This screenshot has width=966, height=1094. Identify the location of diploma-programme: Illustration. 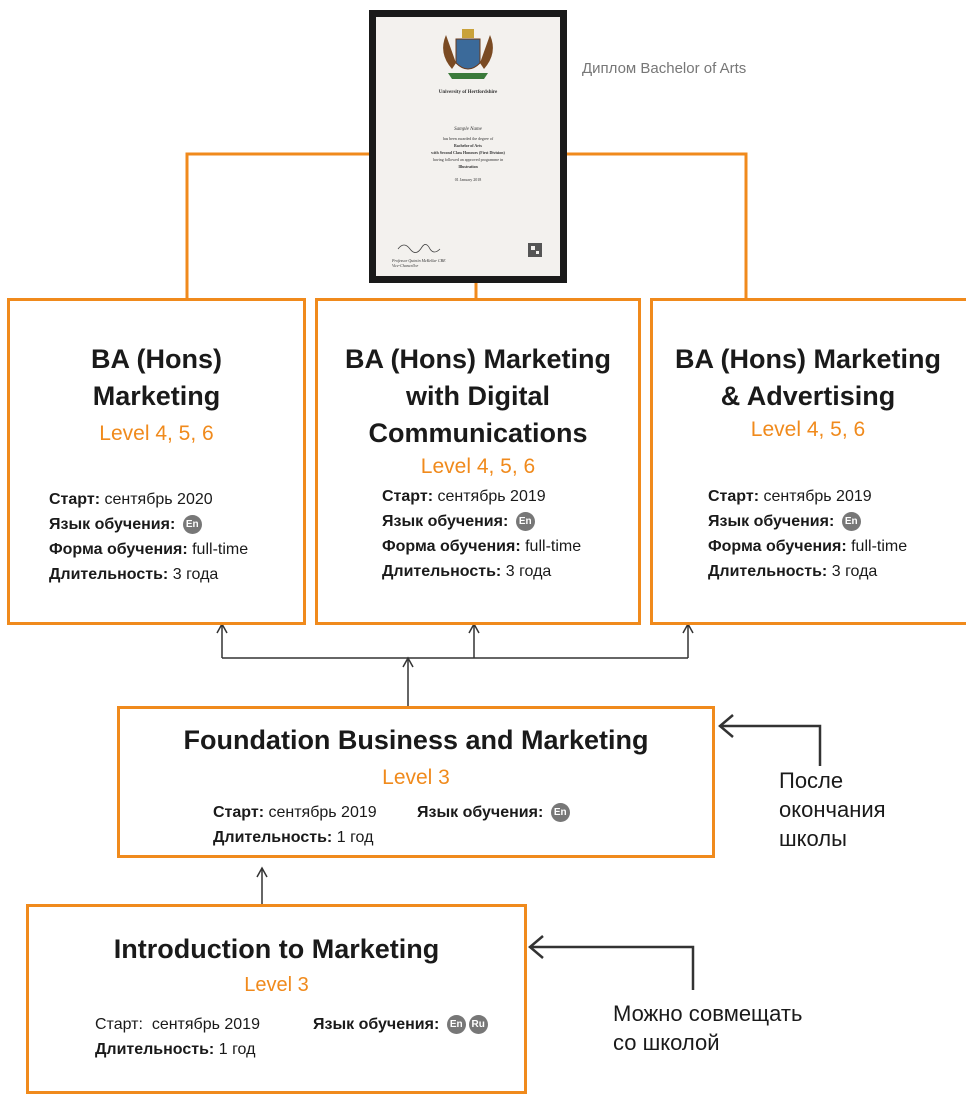
(468, 166).